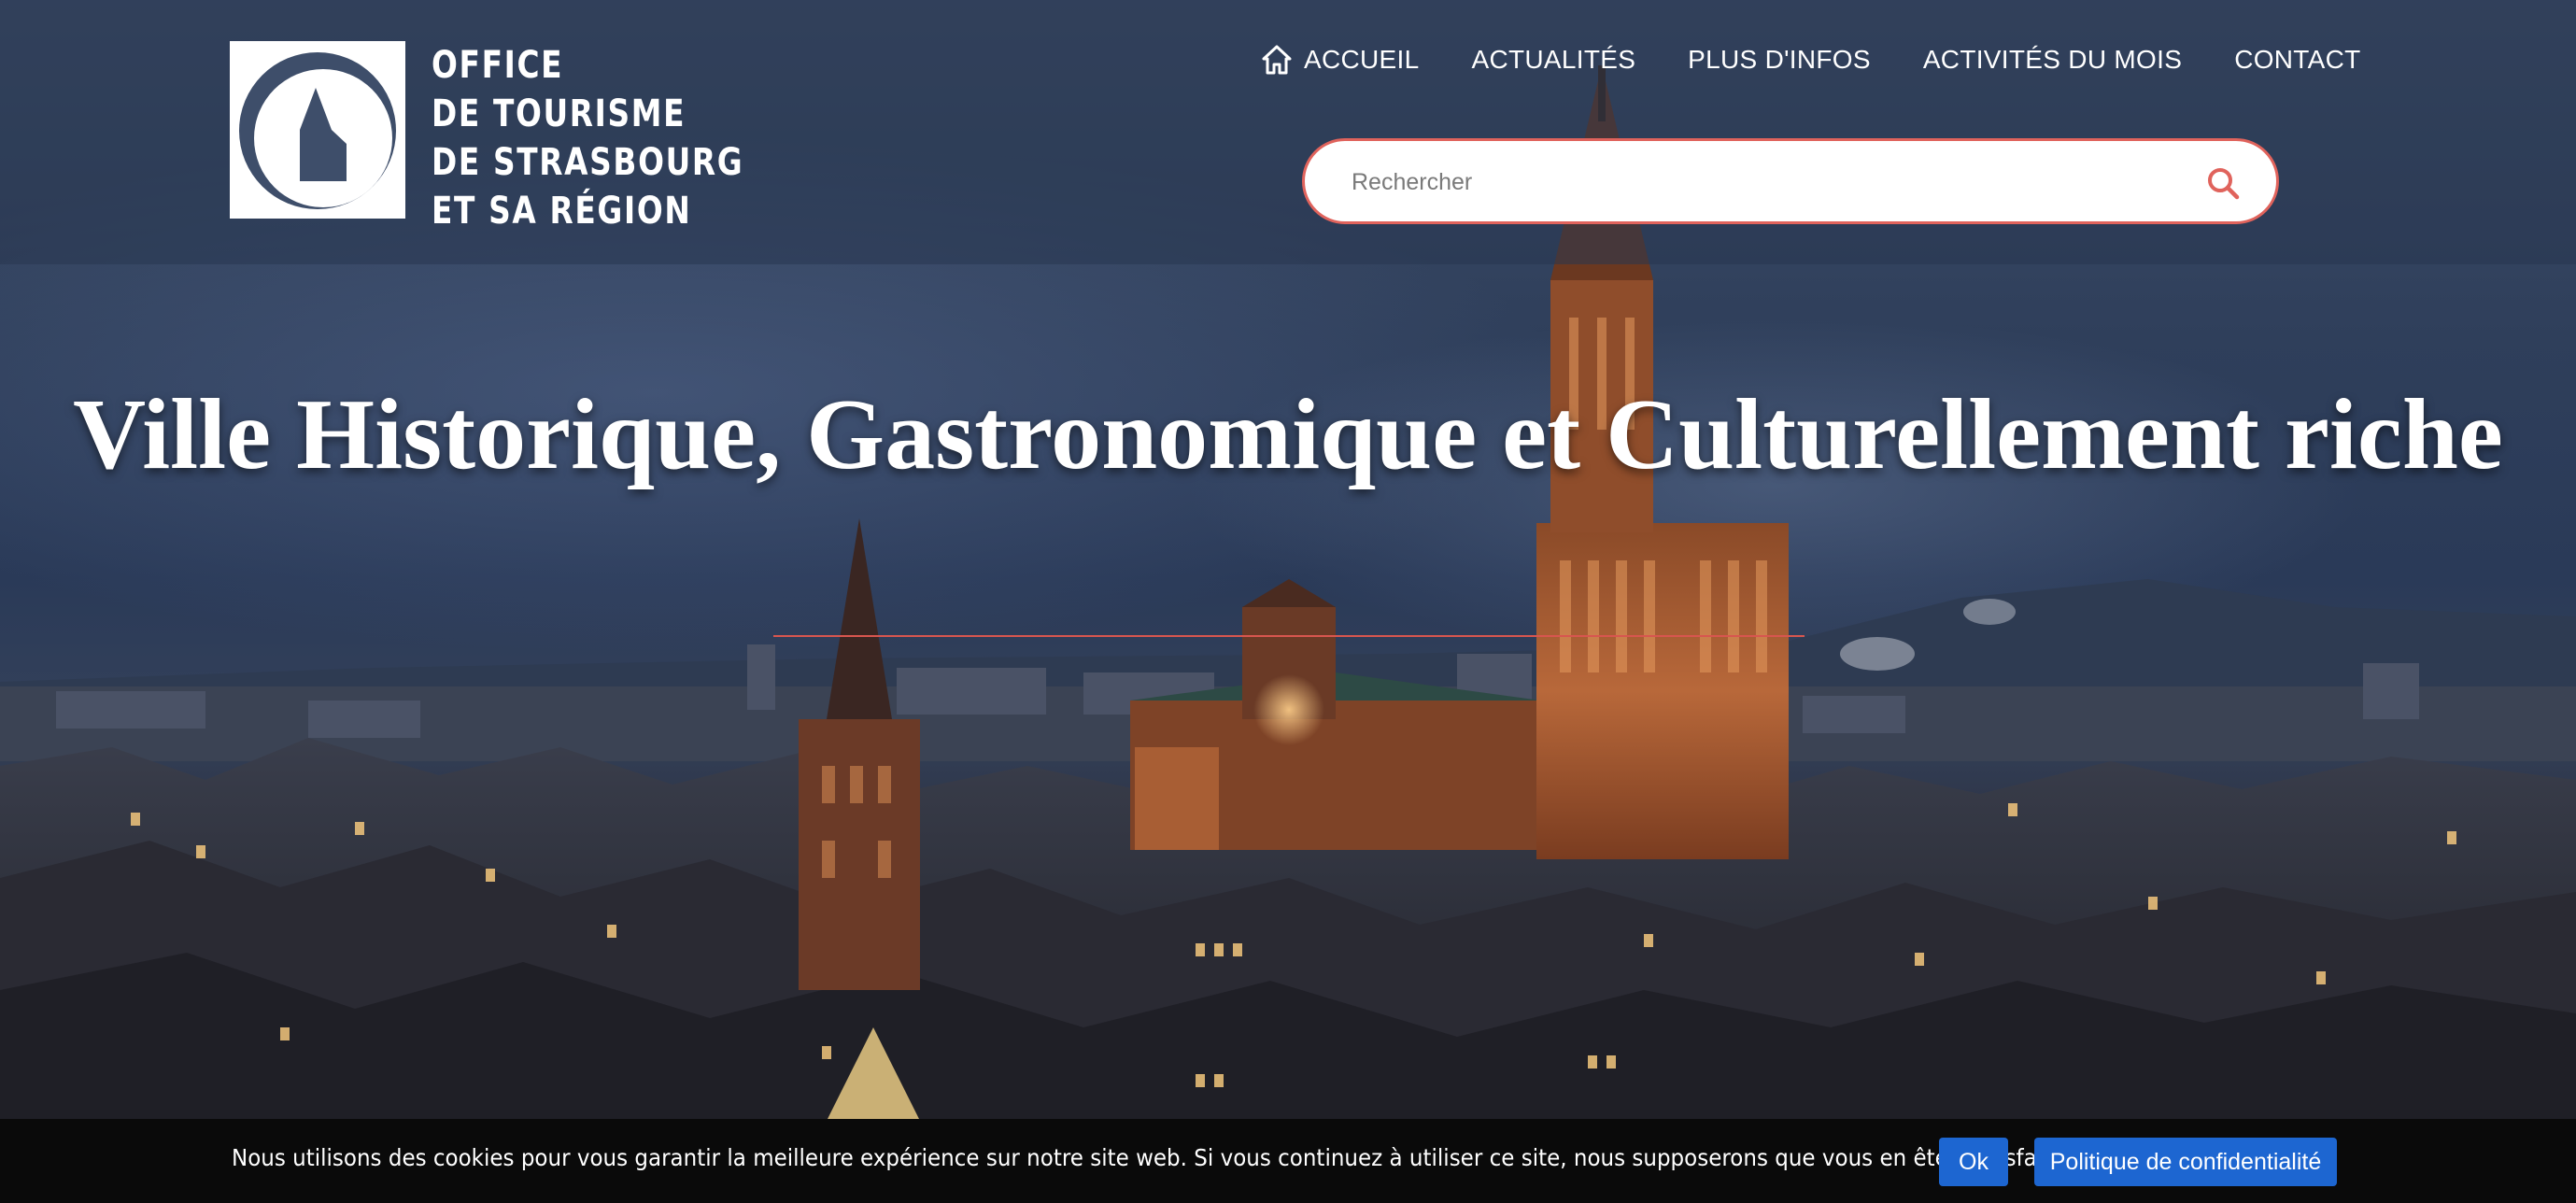 The height and width of the screenshot is (1203, 2576). I want to click on nav-item-label: ACTIVITÉS DU MOIS, so click(2052, 59).